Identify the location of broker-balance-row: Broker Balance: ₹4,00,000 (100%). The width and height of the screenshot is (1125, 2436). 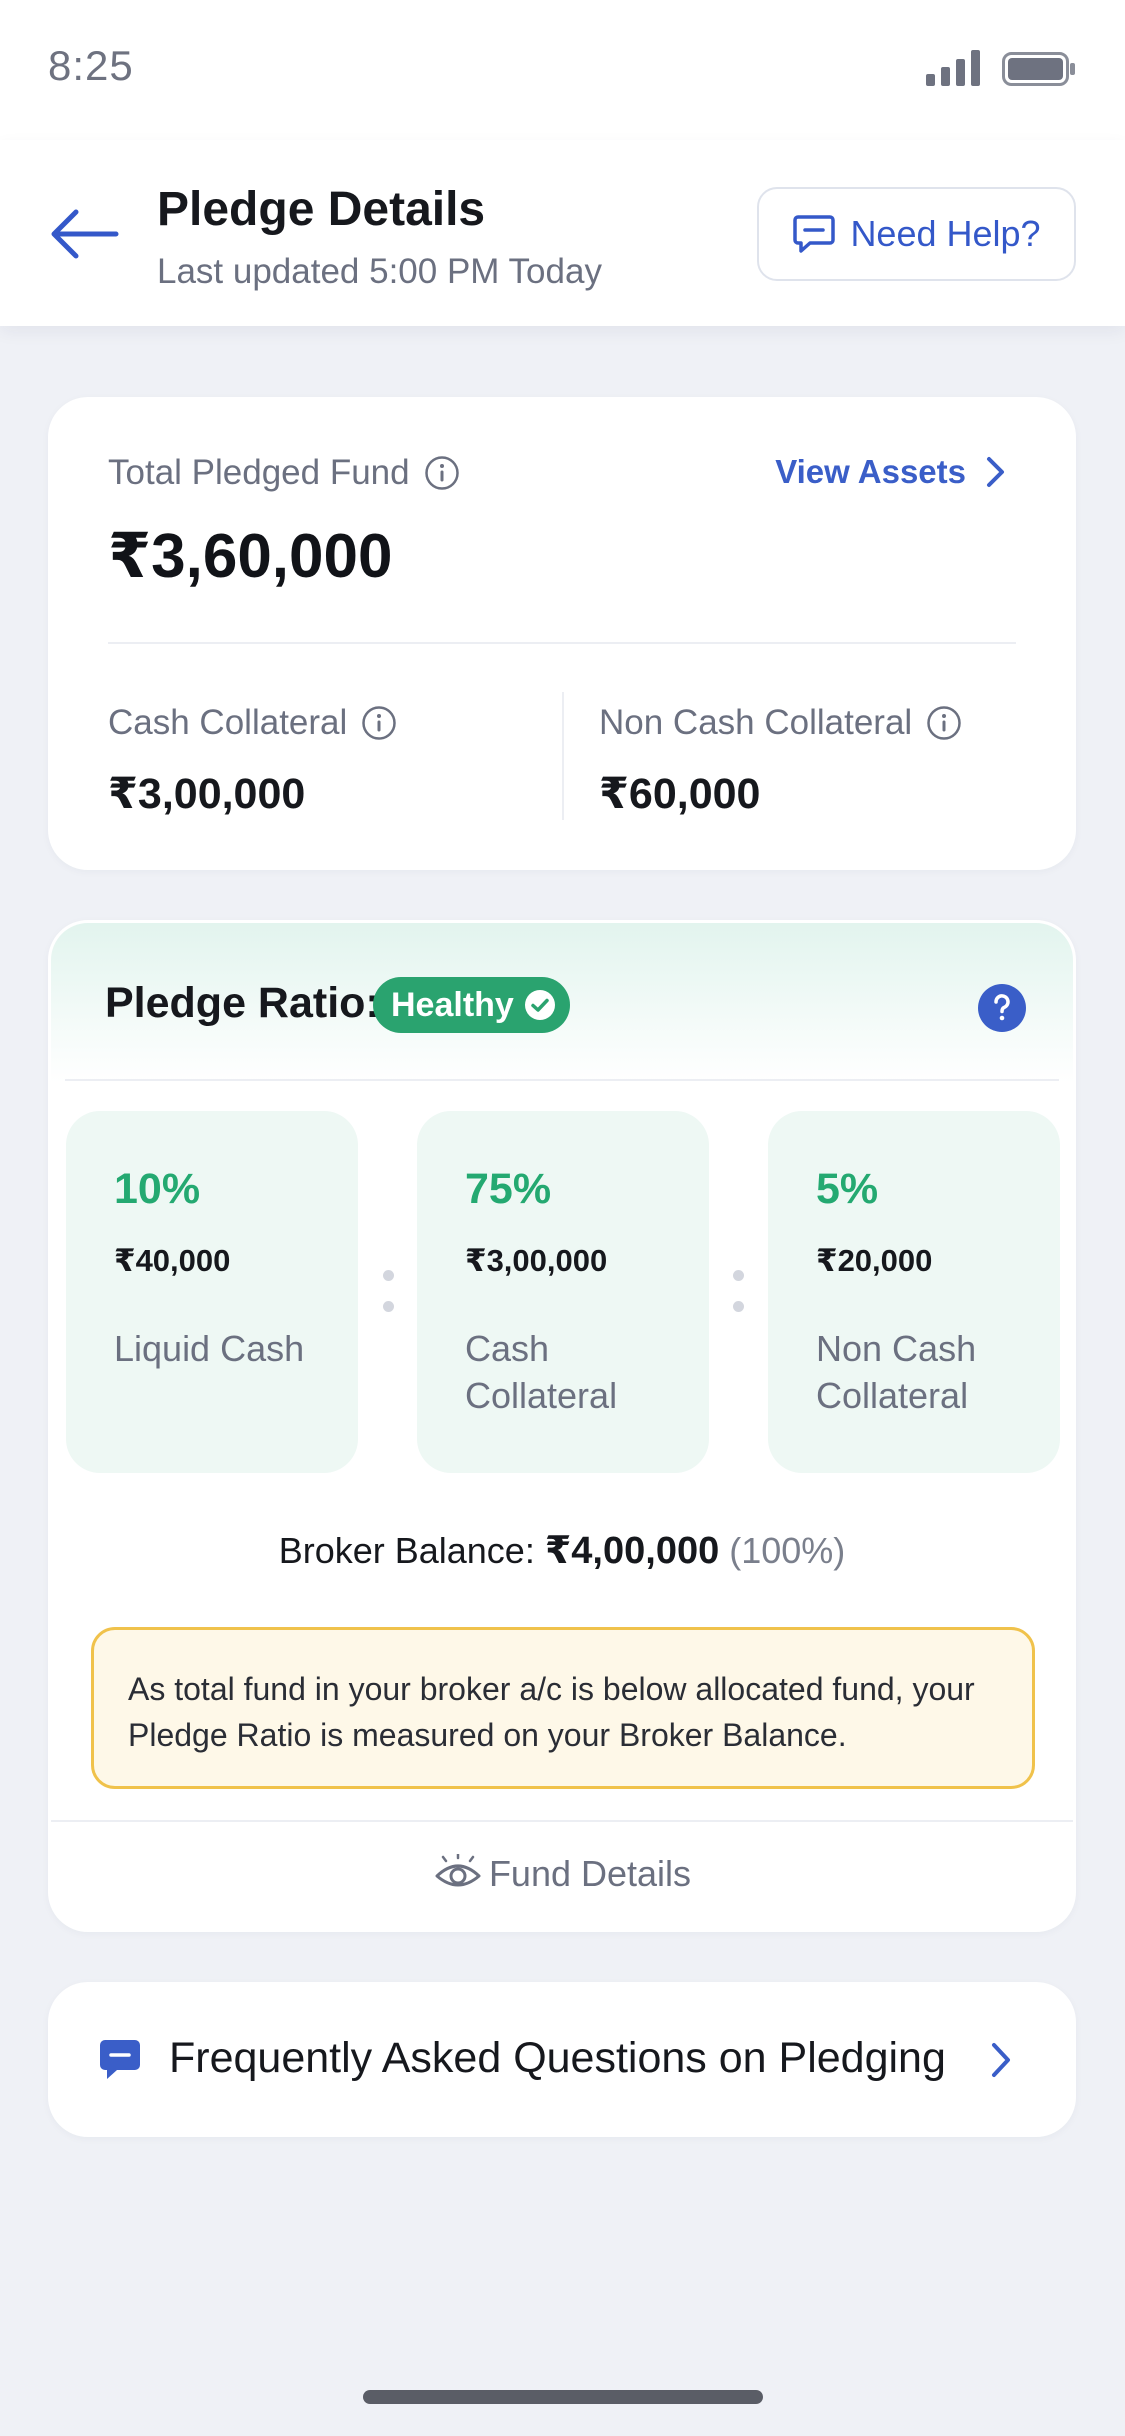
(562, 1550).